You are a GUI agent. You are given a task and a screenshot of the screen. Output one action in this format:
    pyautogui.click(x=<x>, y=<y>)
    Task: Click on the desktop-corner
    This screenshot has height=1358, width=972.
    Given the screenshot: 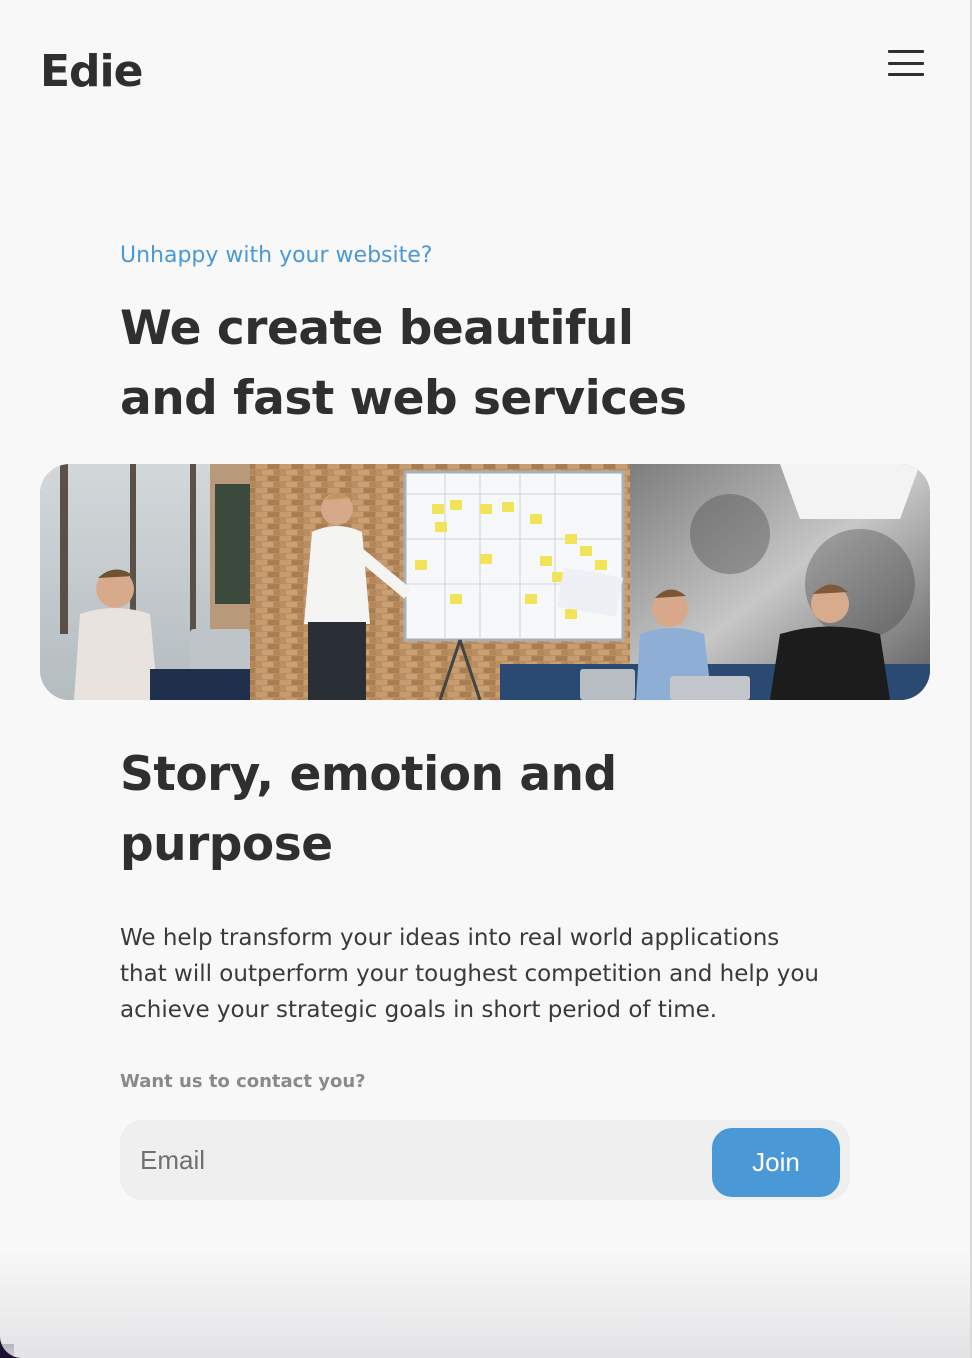 What is the action you would take?
    pyautogui.click(x=7, y=1351)
    